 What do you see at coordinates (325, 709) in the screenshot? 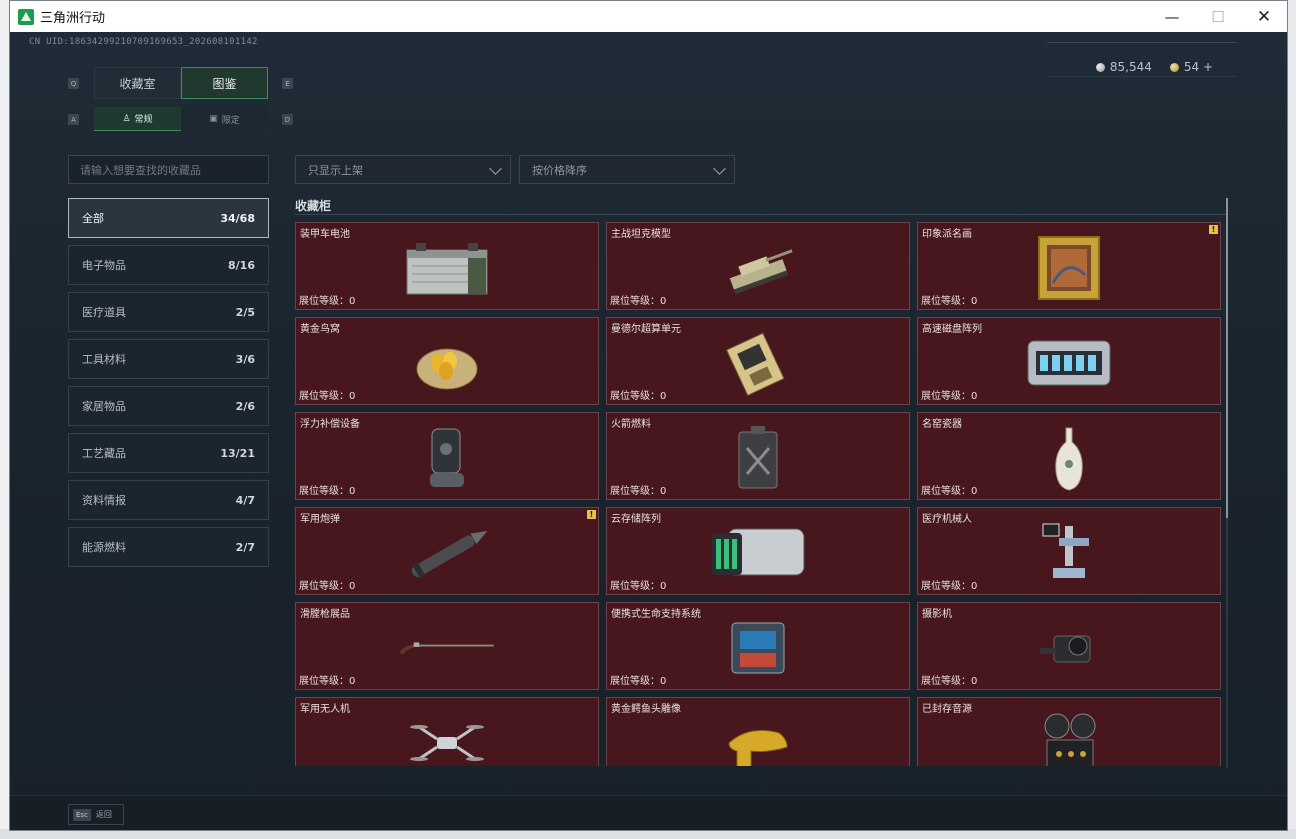
I see `item-name: 军用无人机` at bounding box center [325, 709].